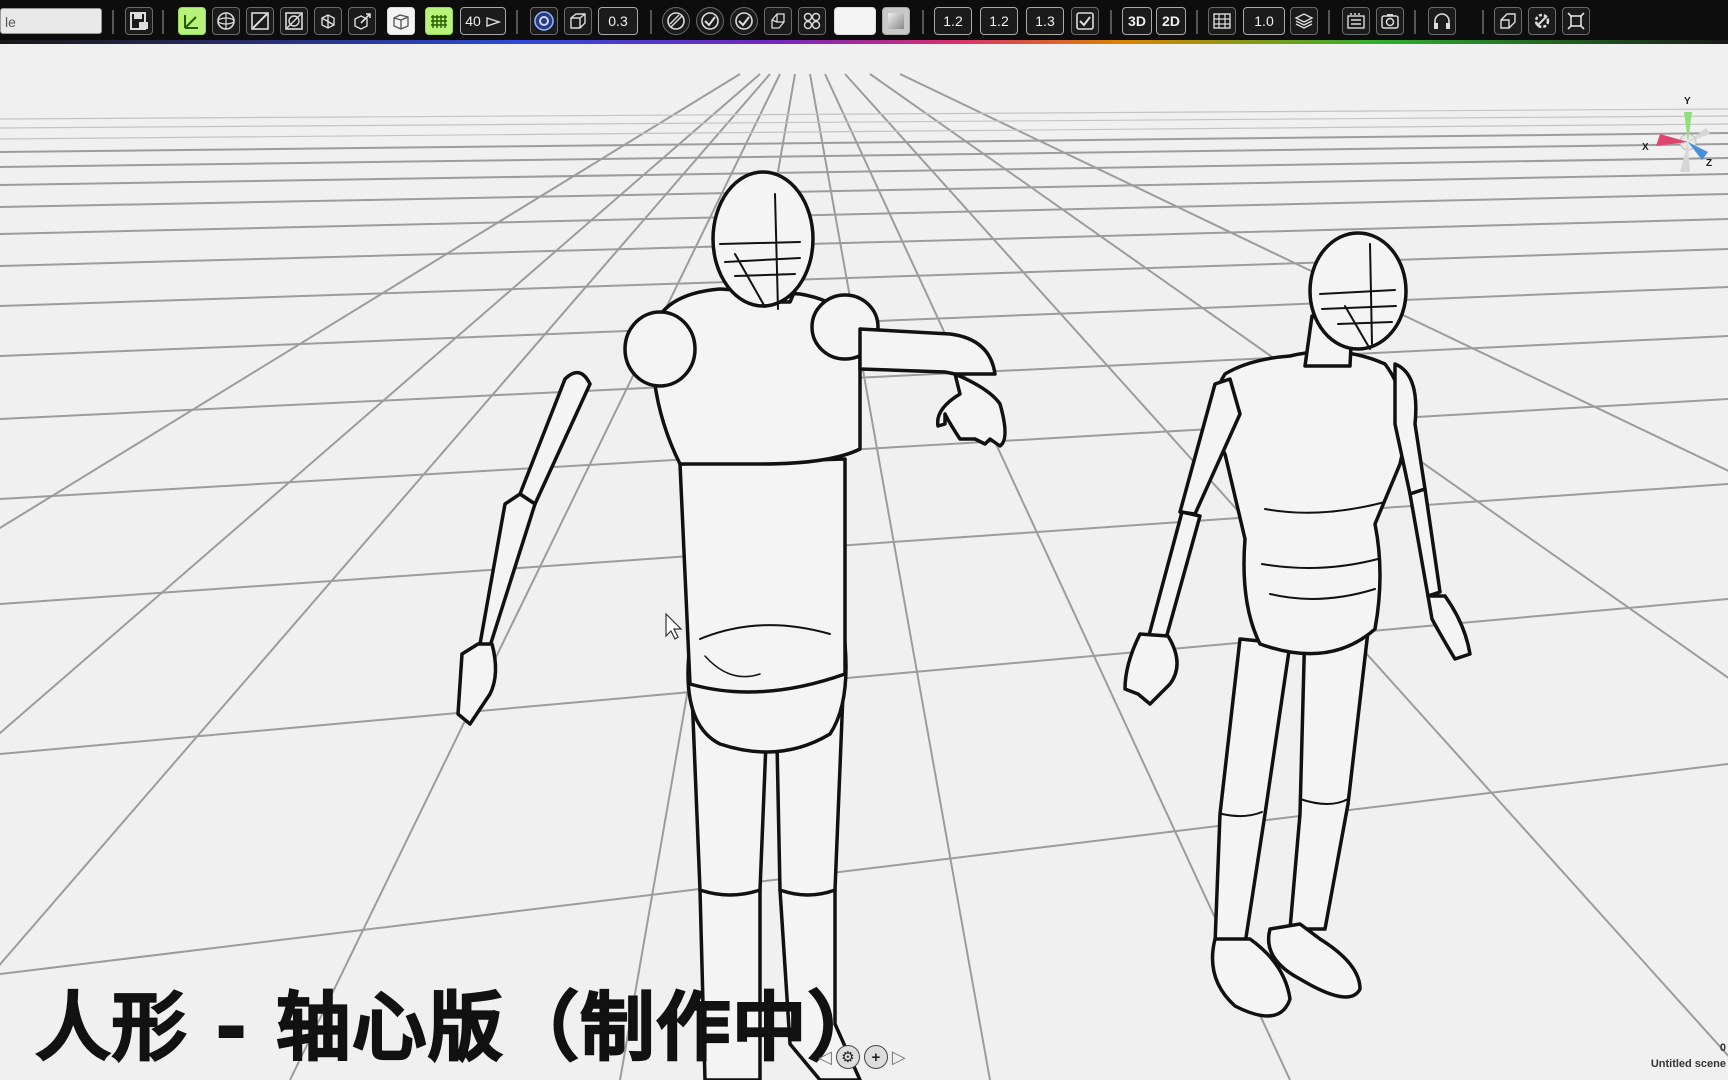  What do you see at coordinates (855, 21) in the screenshot?
I see `background-color-swatch` at bounding box center [855, 21].